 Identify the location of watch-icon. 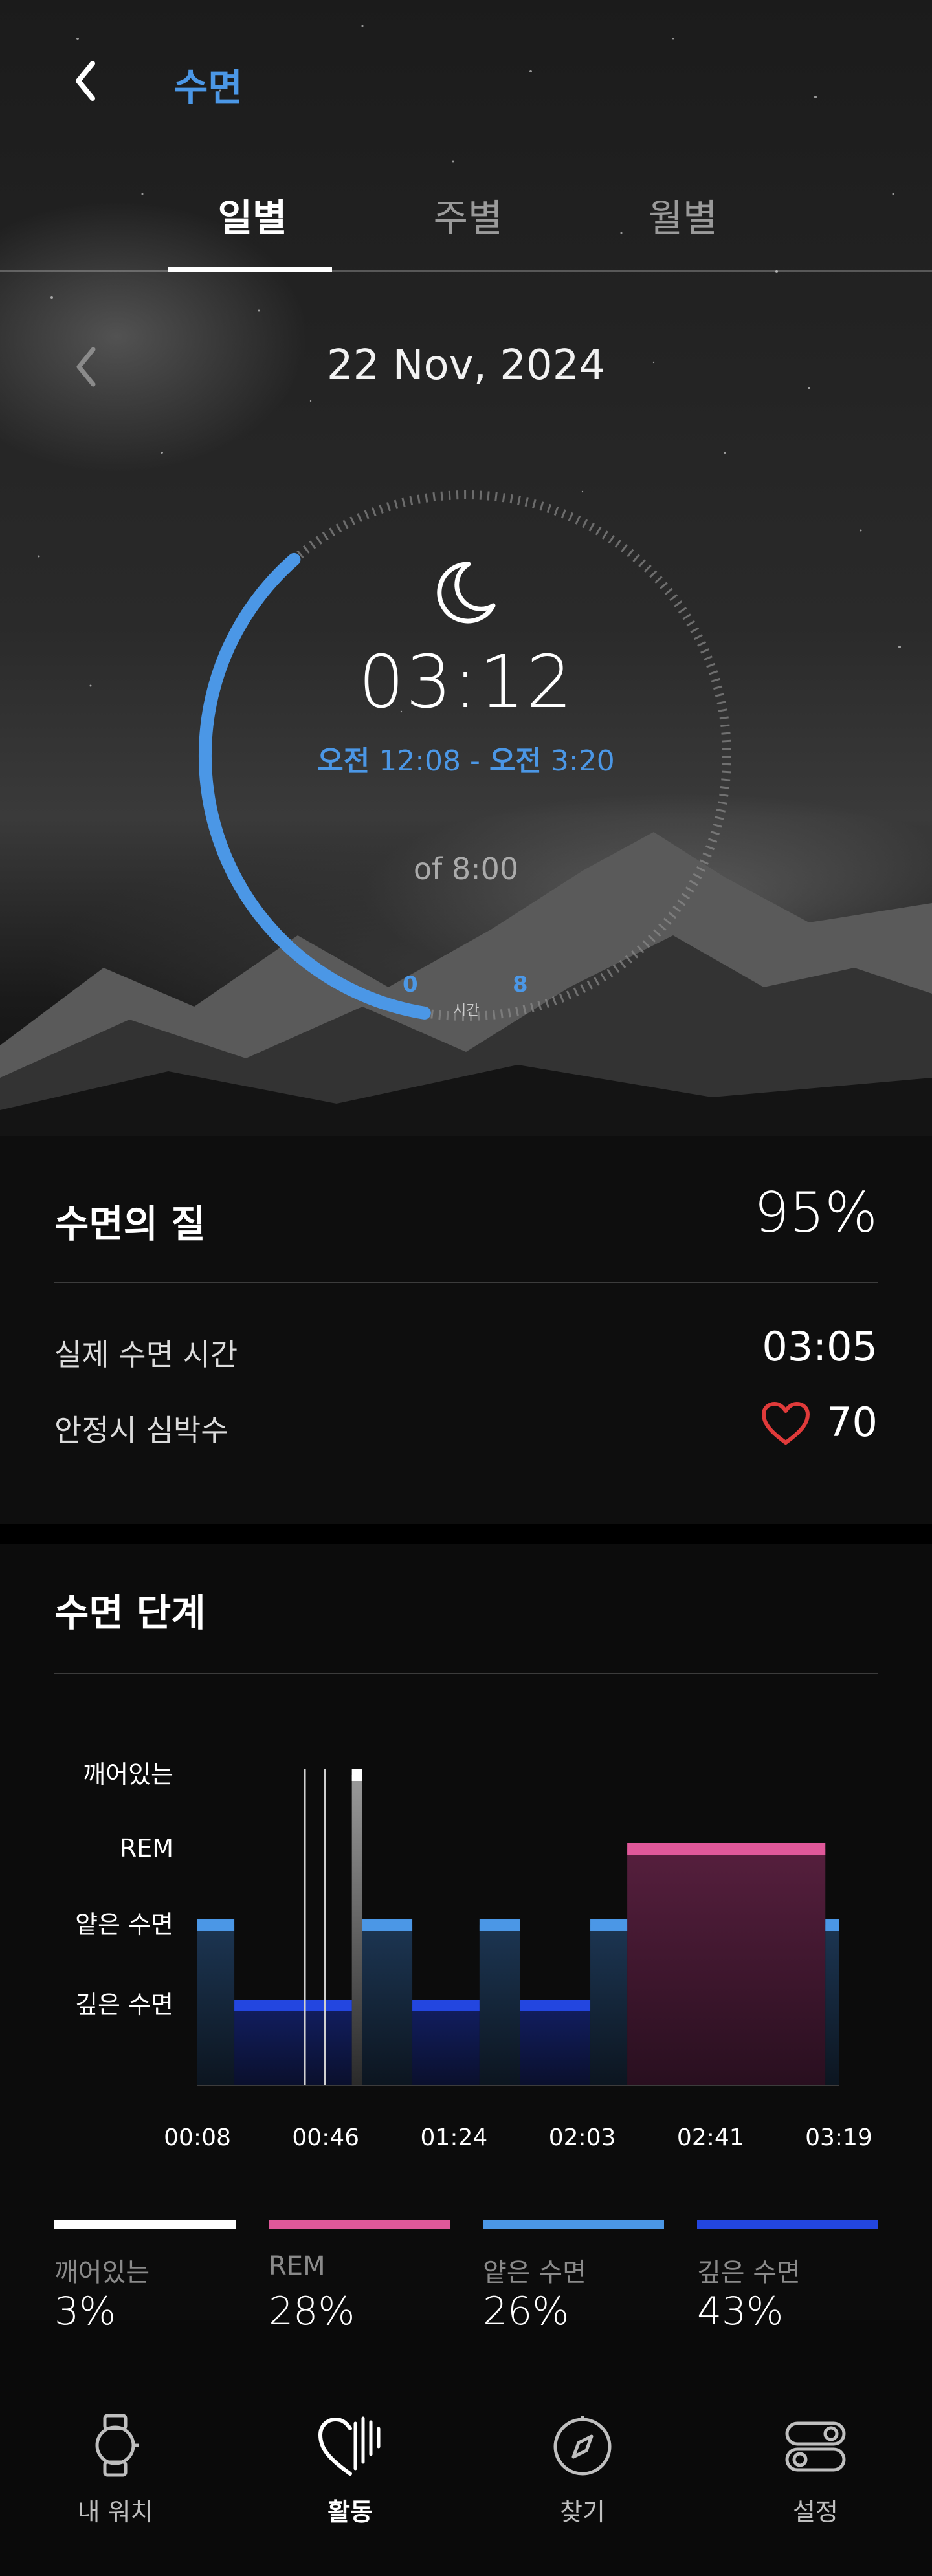
(117, 2445).